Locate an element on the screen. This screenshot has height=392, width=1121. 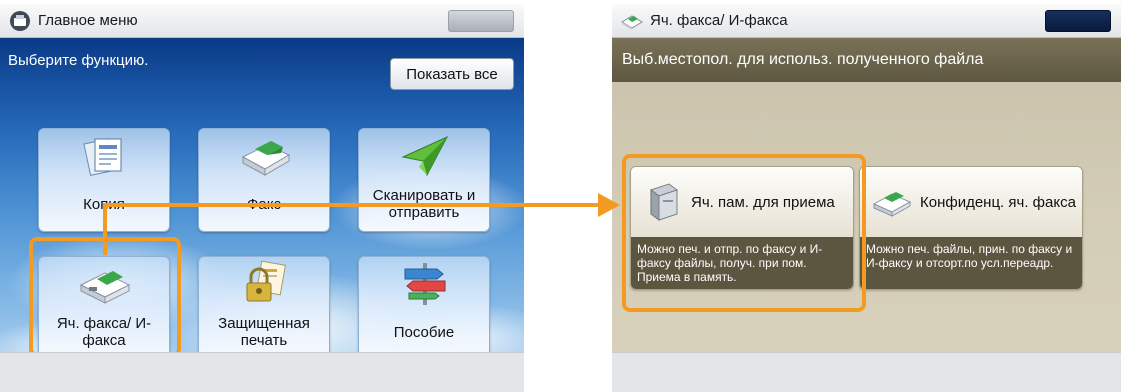
fax-inbox-highlight-frame is located at coordinates (105, 297).